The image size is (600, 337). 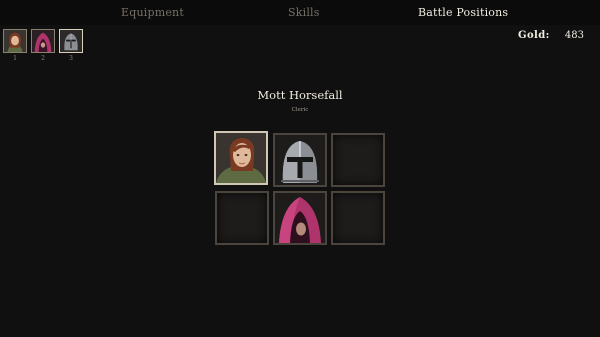 I want to click on party-member-2: 2, so click(x=43, y=45).